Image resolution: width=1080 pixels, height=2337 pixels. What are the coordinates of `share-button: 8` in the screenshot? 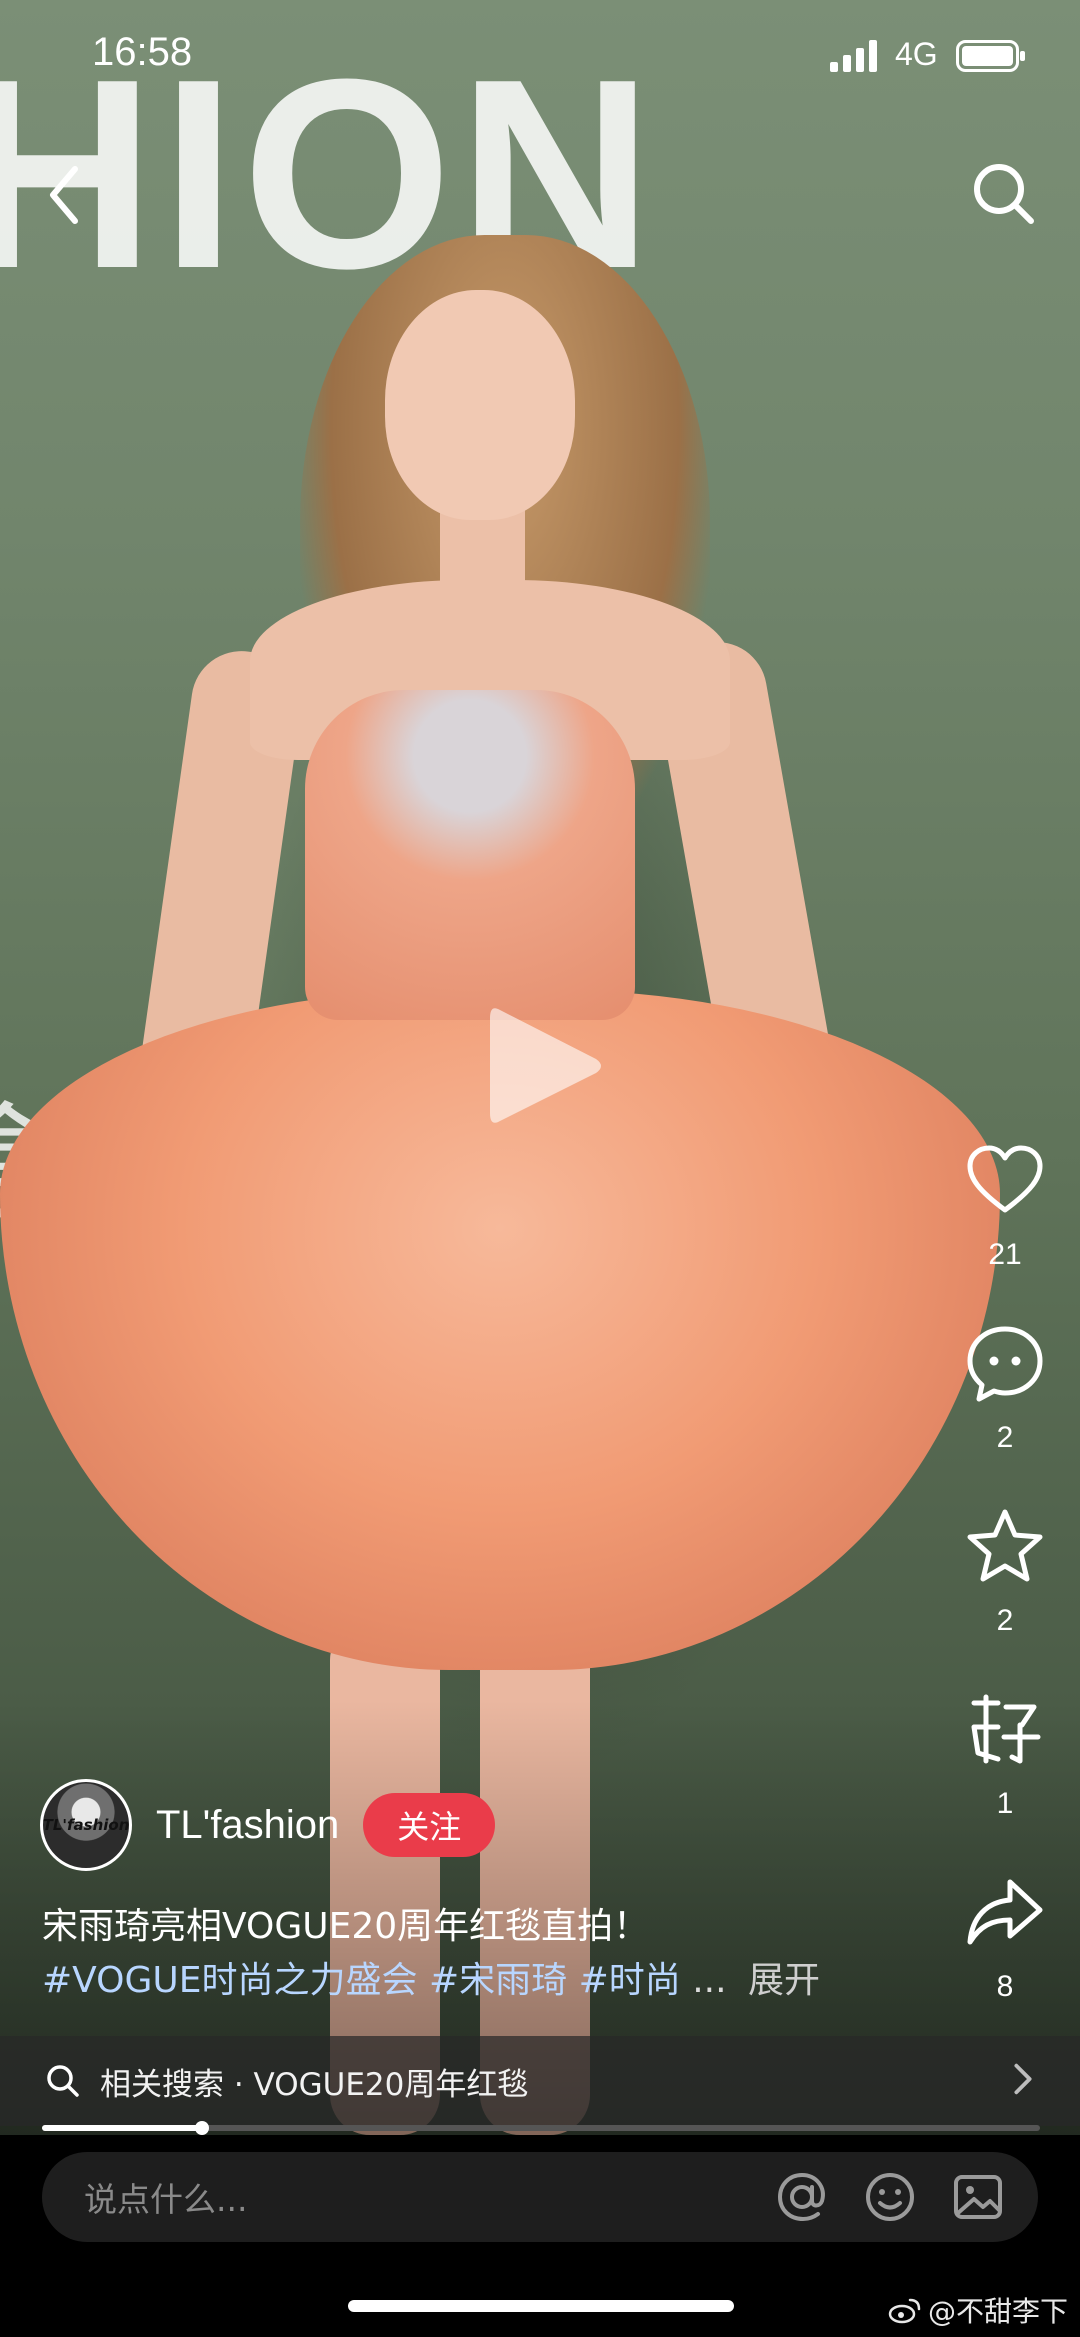 It's located at (1005, 1938).